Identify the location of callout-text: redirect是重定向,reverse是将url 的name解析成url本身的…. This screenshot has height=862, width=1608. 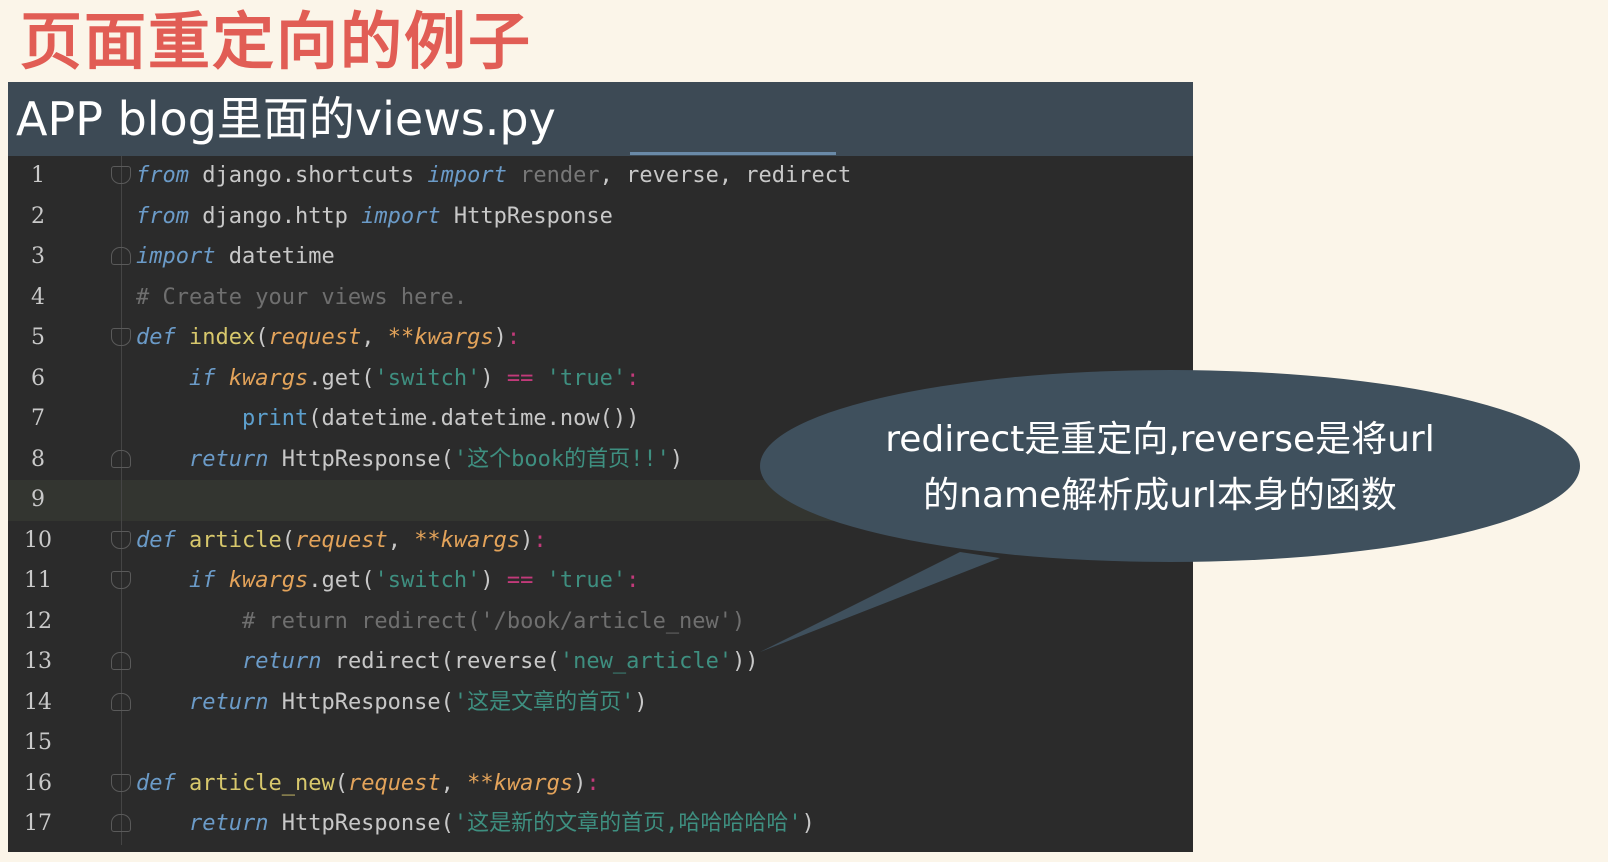
(1160, 468).